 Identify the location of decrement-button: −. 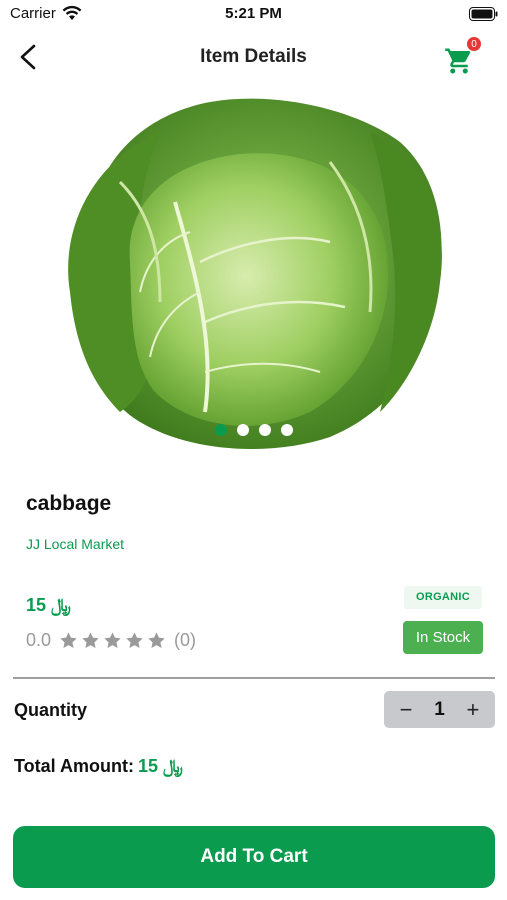
(406, 709).